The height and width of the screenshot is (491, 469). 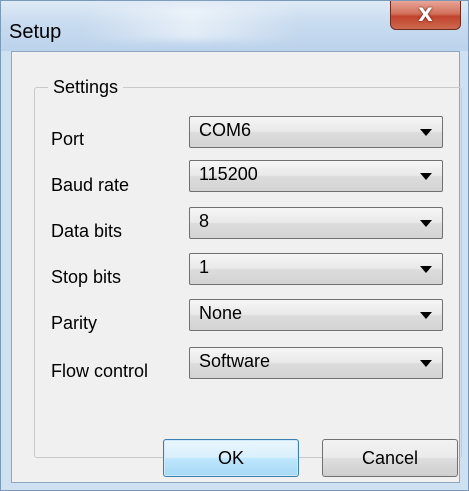 I want to click on cancel-button: Cancel, so click(x=390, y=458).